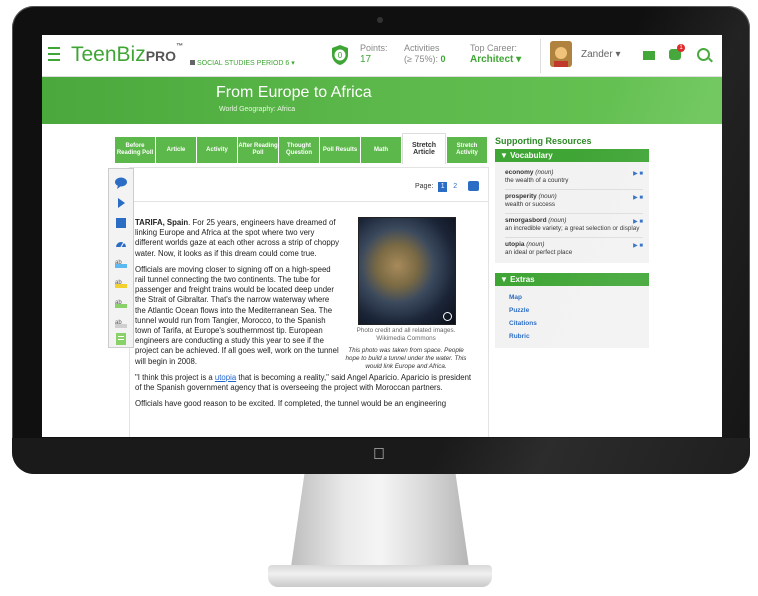 This screenshot has width=758, height=596. Describe the element at coordinates (447, 316) in the screenshot. I see `zoom-icon` at that location.